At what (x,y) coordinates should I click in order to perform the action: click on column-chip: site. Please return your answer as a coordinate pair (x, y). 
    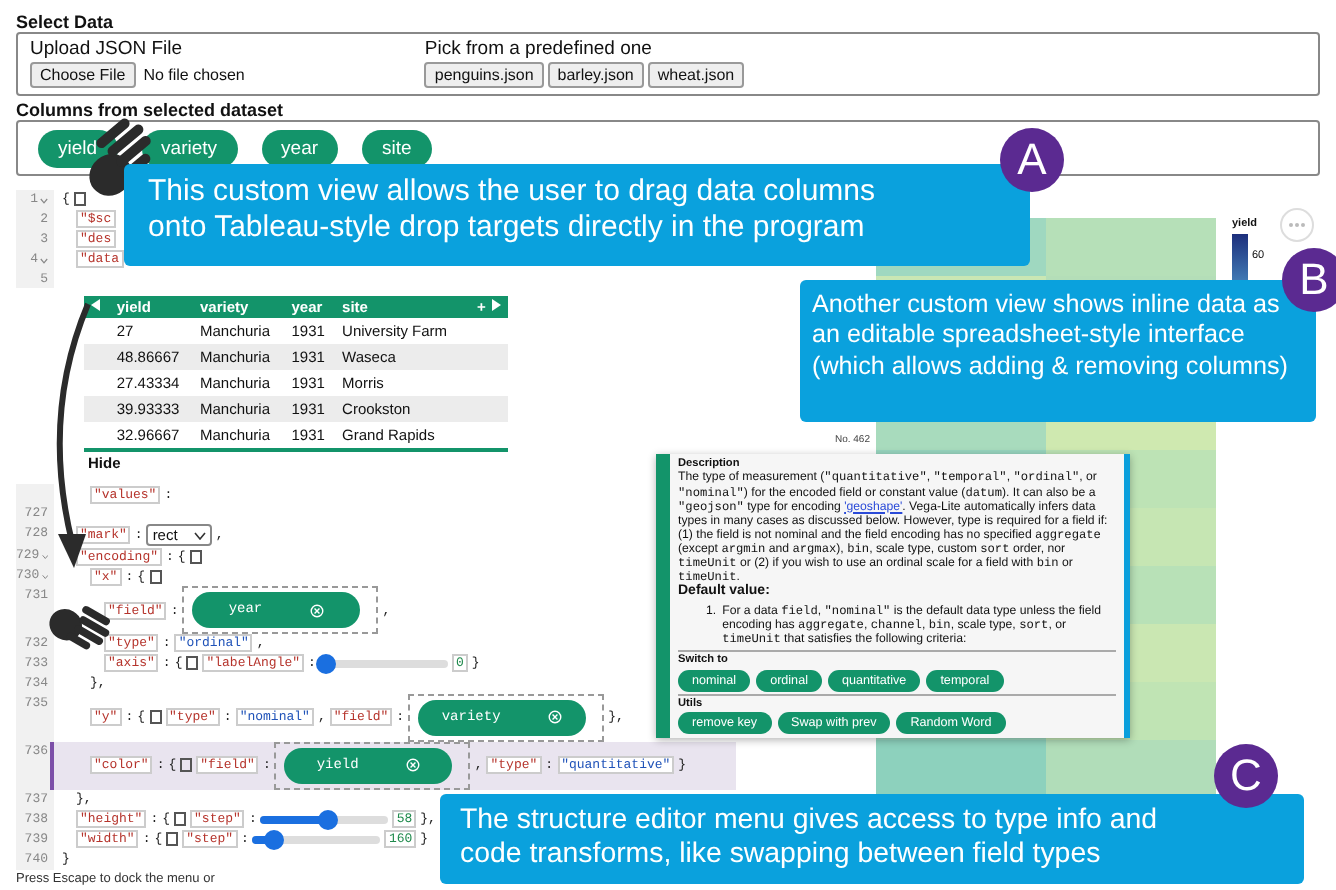
    Looking at the image, I should click on (397, 148).